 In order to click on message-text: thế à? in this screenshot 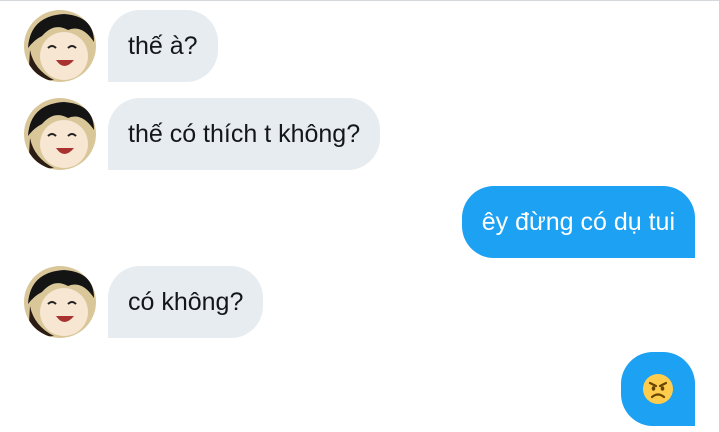, I will do `click(163, 45)`.